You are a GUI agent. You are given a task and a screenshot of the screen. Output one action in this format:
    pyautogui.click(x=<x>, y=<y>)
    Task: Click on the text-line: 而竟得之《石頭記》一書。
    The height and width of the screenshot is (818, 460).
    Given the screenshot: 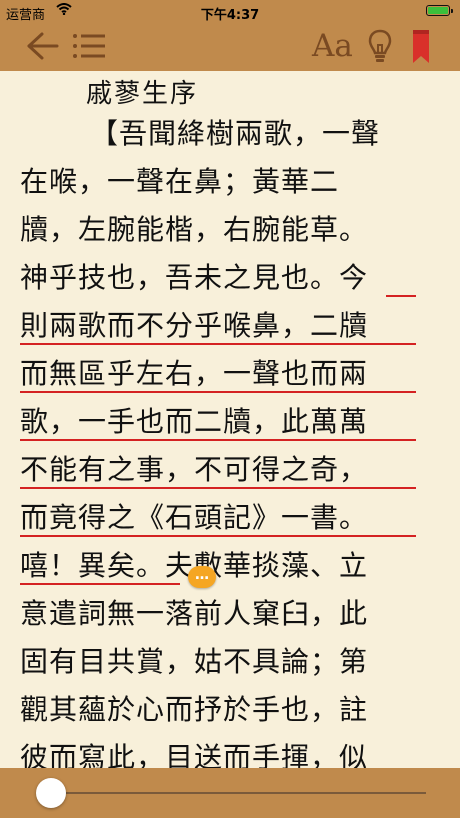 What is the action you would take?
    pyautogui.click(x=194, y=517)
    